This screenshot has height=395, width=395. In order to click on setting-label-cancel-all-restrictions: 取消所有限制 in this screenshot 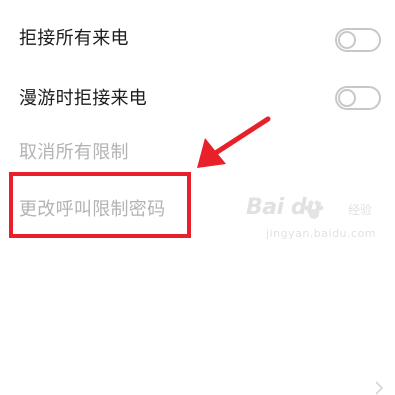, I will do `click(74, 152)`.